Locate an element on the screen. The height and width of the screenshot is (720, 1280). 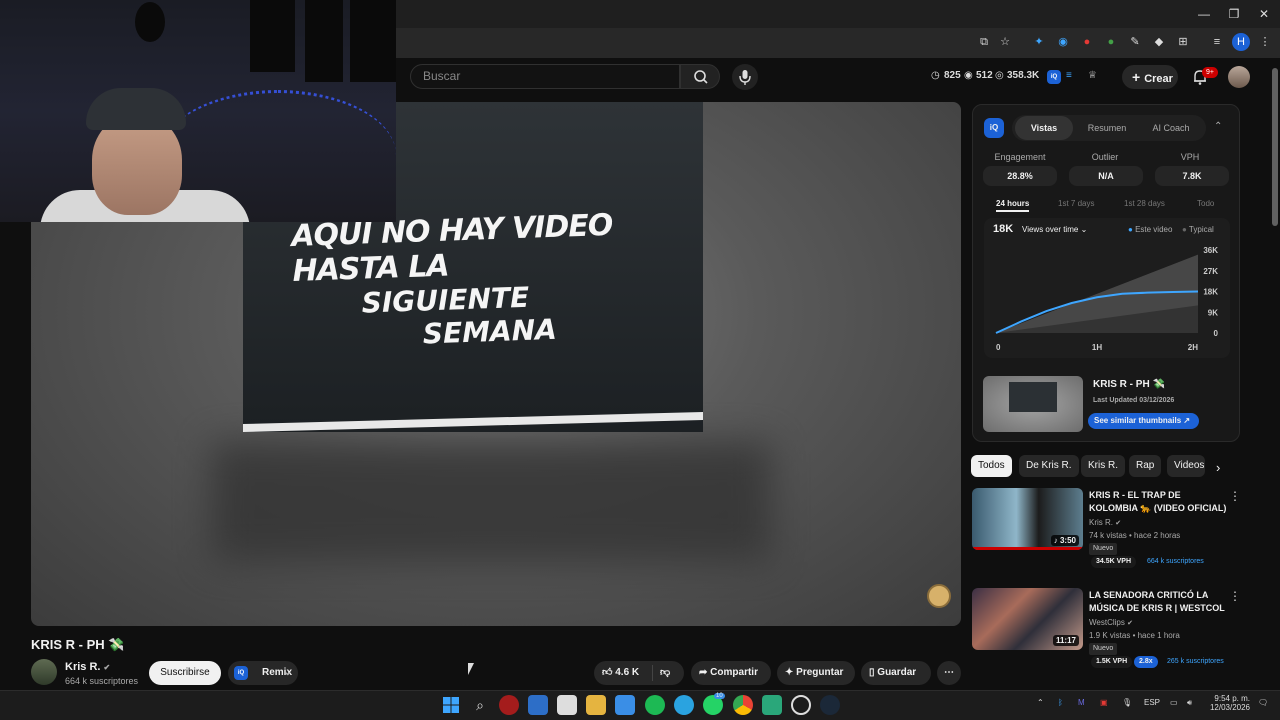
create-button: + Crear is located at coordinates (1150, 77).